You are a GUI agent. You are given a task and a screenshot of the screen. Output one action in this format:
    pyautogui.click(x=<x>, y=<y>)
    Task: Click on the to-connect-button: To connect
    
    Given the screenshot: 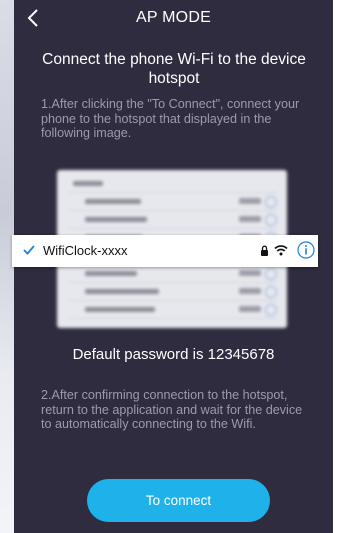 What is the action you would take?
    pyautogui.click(x=178, y=500)
    